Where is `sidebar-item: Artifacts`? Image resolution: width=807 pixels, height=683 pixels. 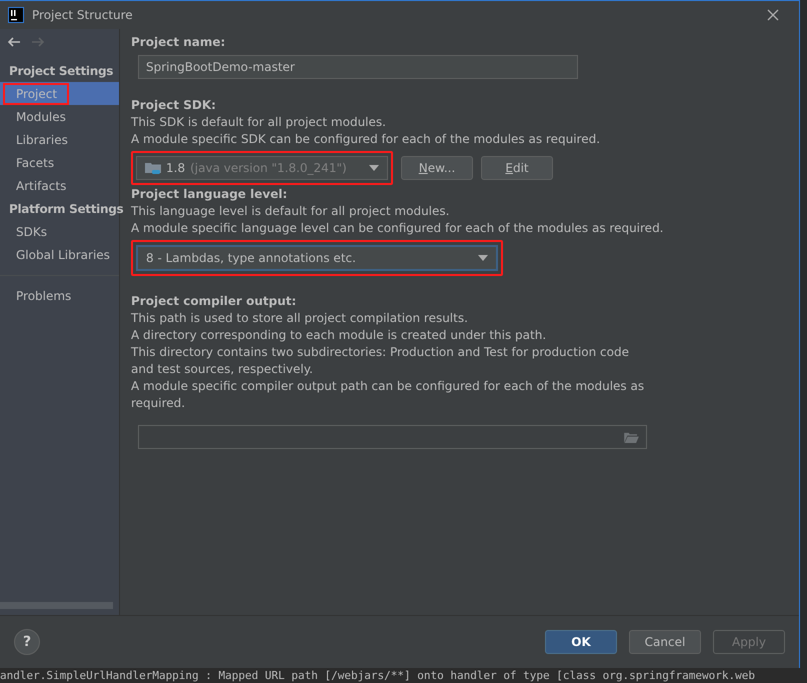
sidebar-item: Artifacts is located at coordinates (59, 185).